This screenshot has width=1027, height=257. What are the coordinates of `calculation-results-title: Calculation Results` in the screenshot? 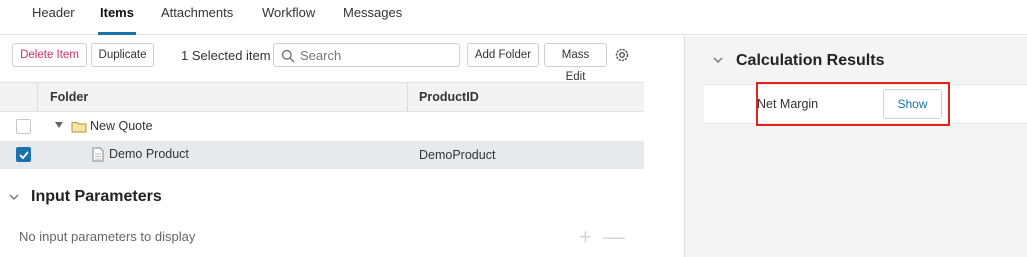 It's located at (810, 60).